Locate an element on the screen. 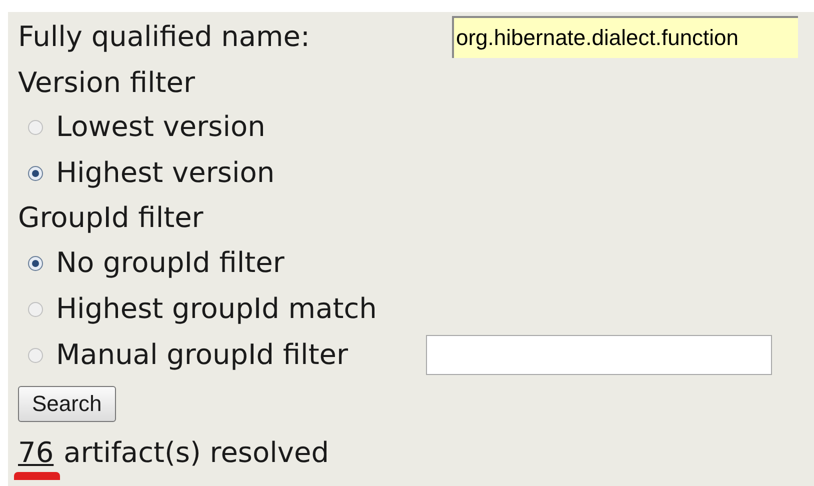  field-label: Fully qualified name: is located at coordinates (164, 37).